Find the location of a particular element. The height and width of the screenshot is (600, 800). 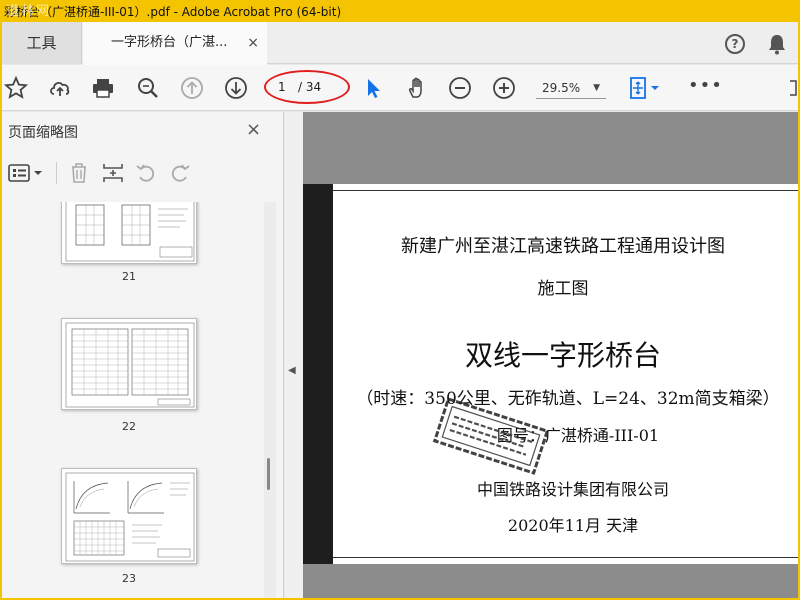

toolbar-overflow-icon is located at coordinates (793, 88).